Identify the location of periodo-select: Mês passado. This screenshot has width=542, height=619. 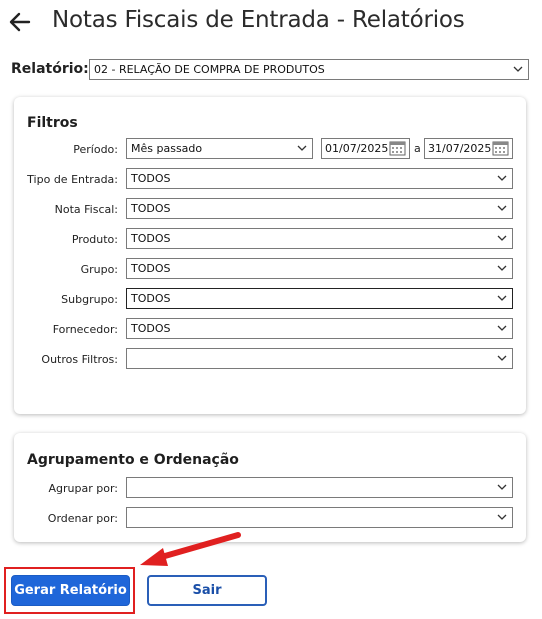
(219, 148).